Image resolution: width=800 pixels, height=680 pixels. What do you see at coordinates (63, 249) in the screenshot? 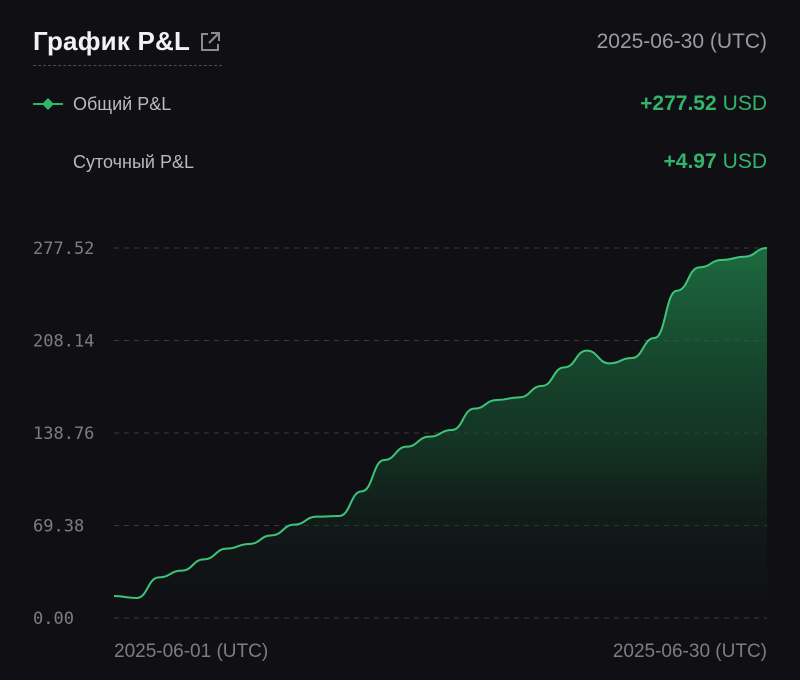
I see `y-tick-label: 277.52` at bounding box center [63, 249].